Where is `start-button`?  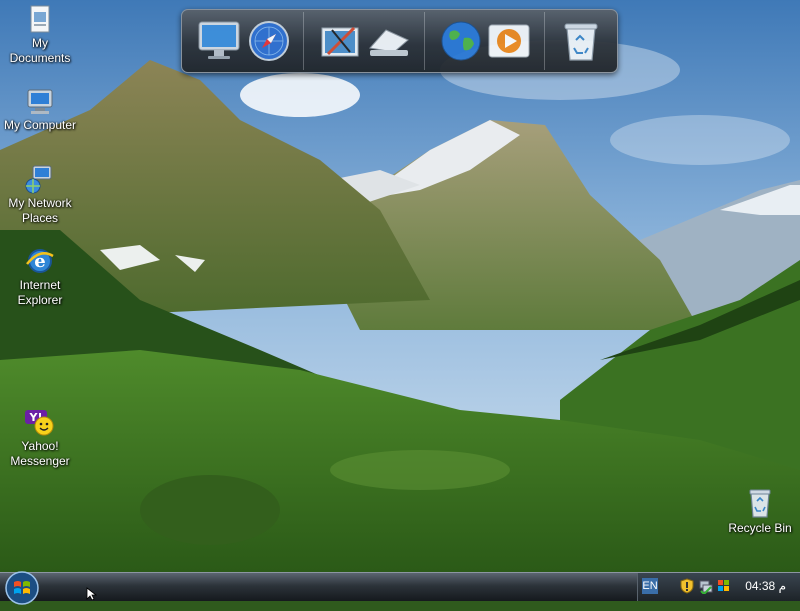
start-button is located at coordinates (22, 588).